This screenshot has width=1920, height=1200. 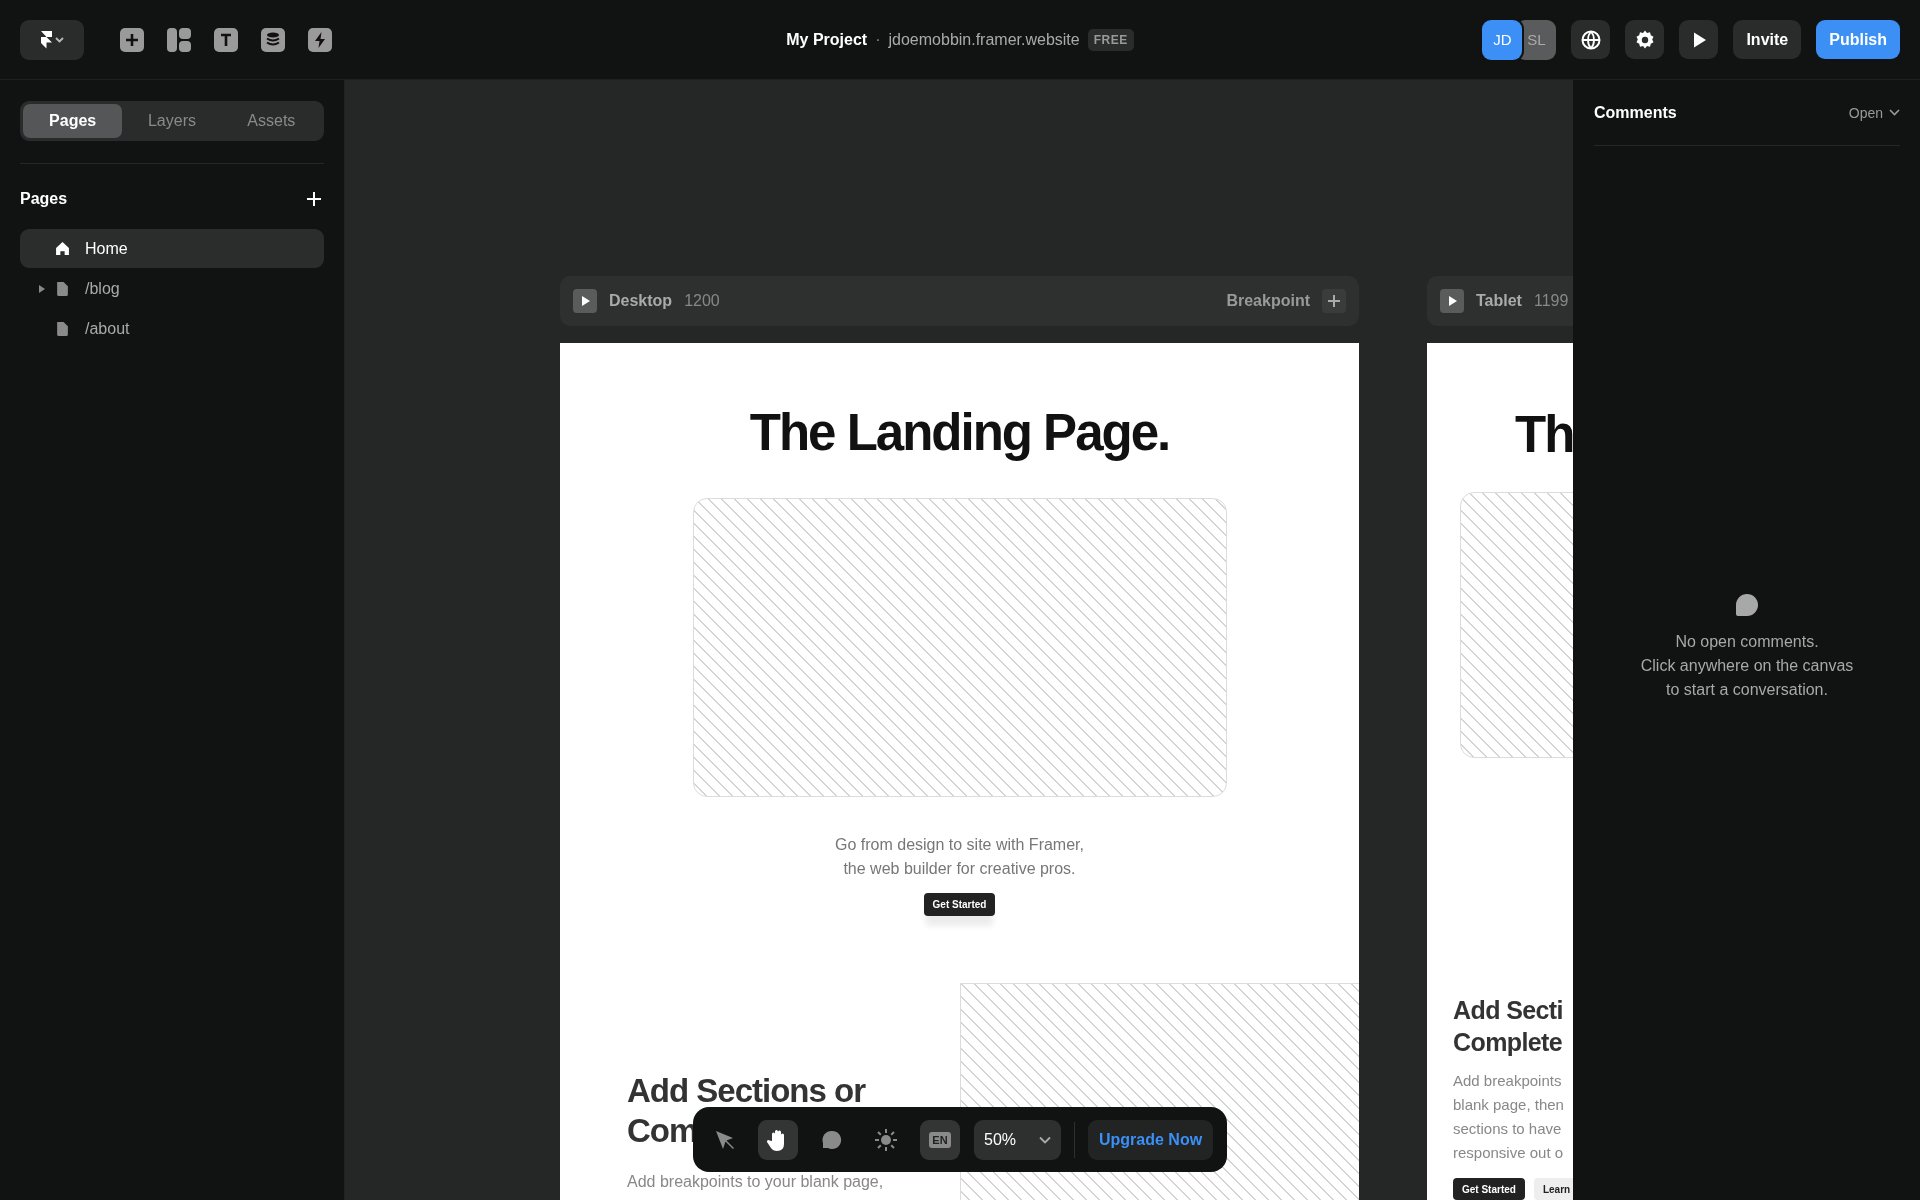 I want to click on globe-button, so click(x=1591, y=39).